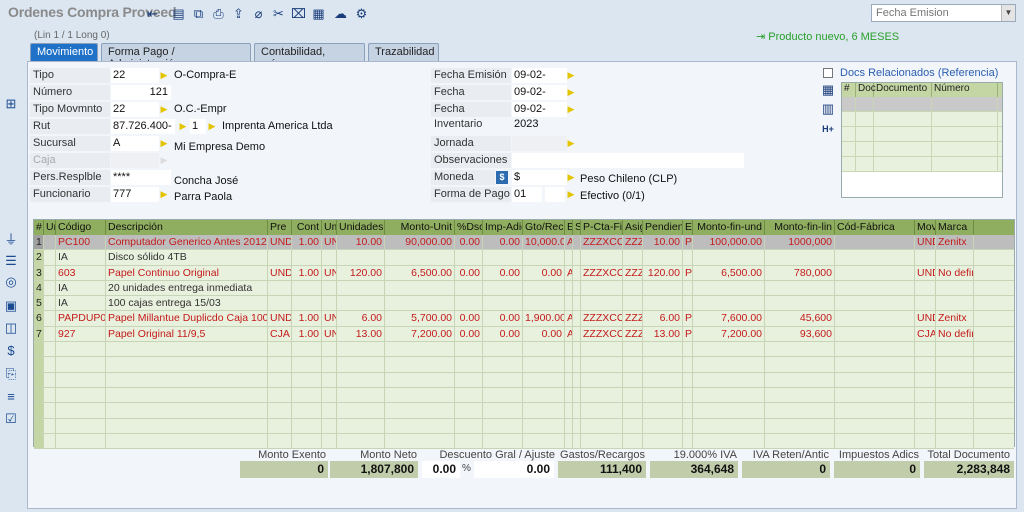 The height and width of the screenshot is (512, 1024). What do you see at coordinates (663, 227) in the screenshot?
I see `grid-col-header: Pendiente` at bounding box center [663, 227].